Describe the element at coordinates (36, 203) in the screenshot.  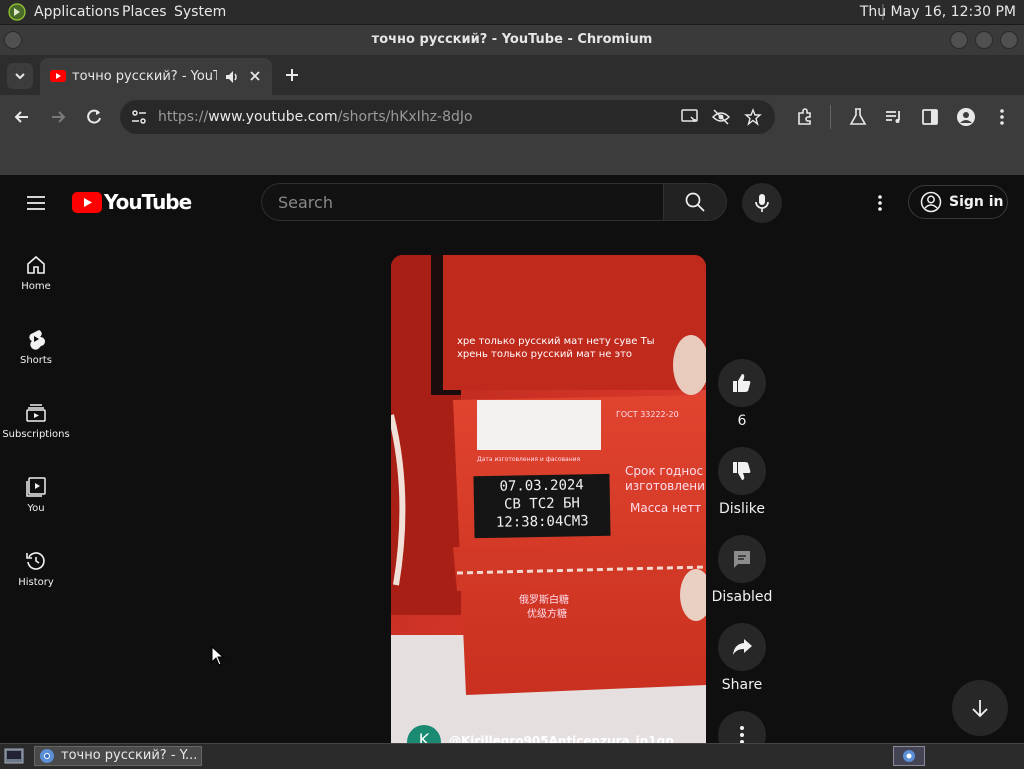
I see `hamburger-menu-icon` at that location.